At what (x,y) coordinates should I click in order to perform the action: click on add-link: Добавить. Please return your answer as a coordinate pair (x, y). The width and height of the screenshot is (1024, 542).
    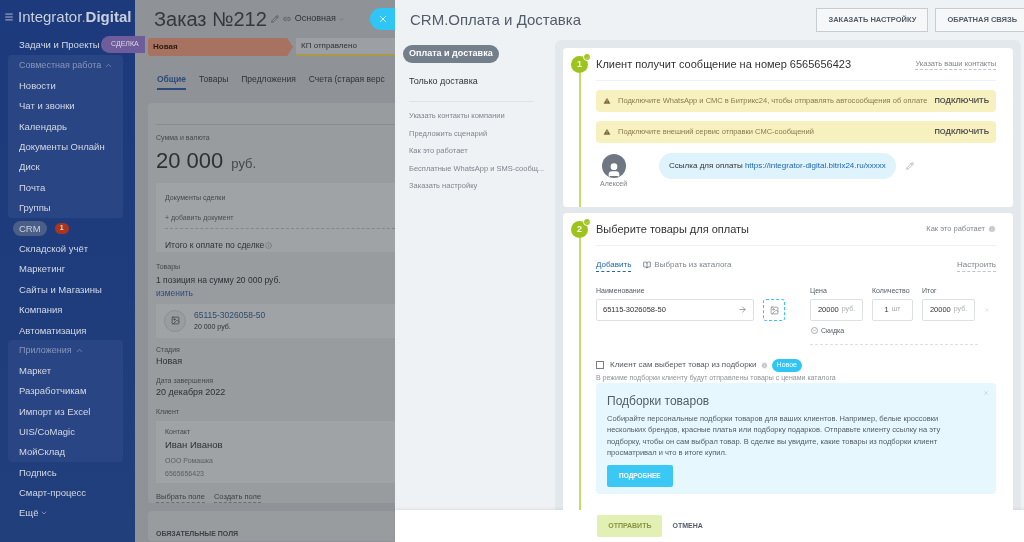
    Looking at the image, I should click on (614, 265).